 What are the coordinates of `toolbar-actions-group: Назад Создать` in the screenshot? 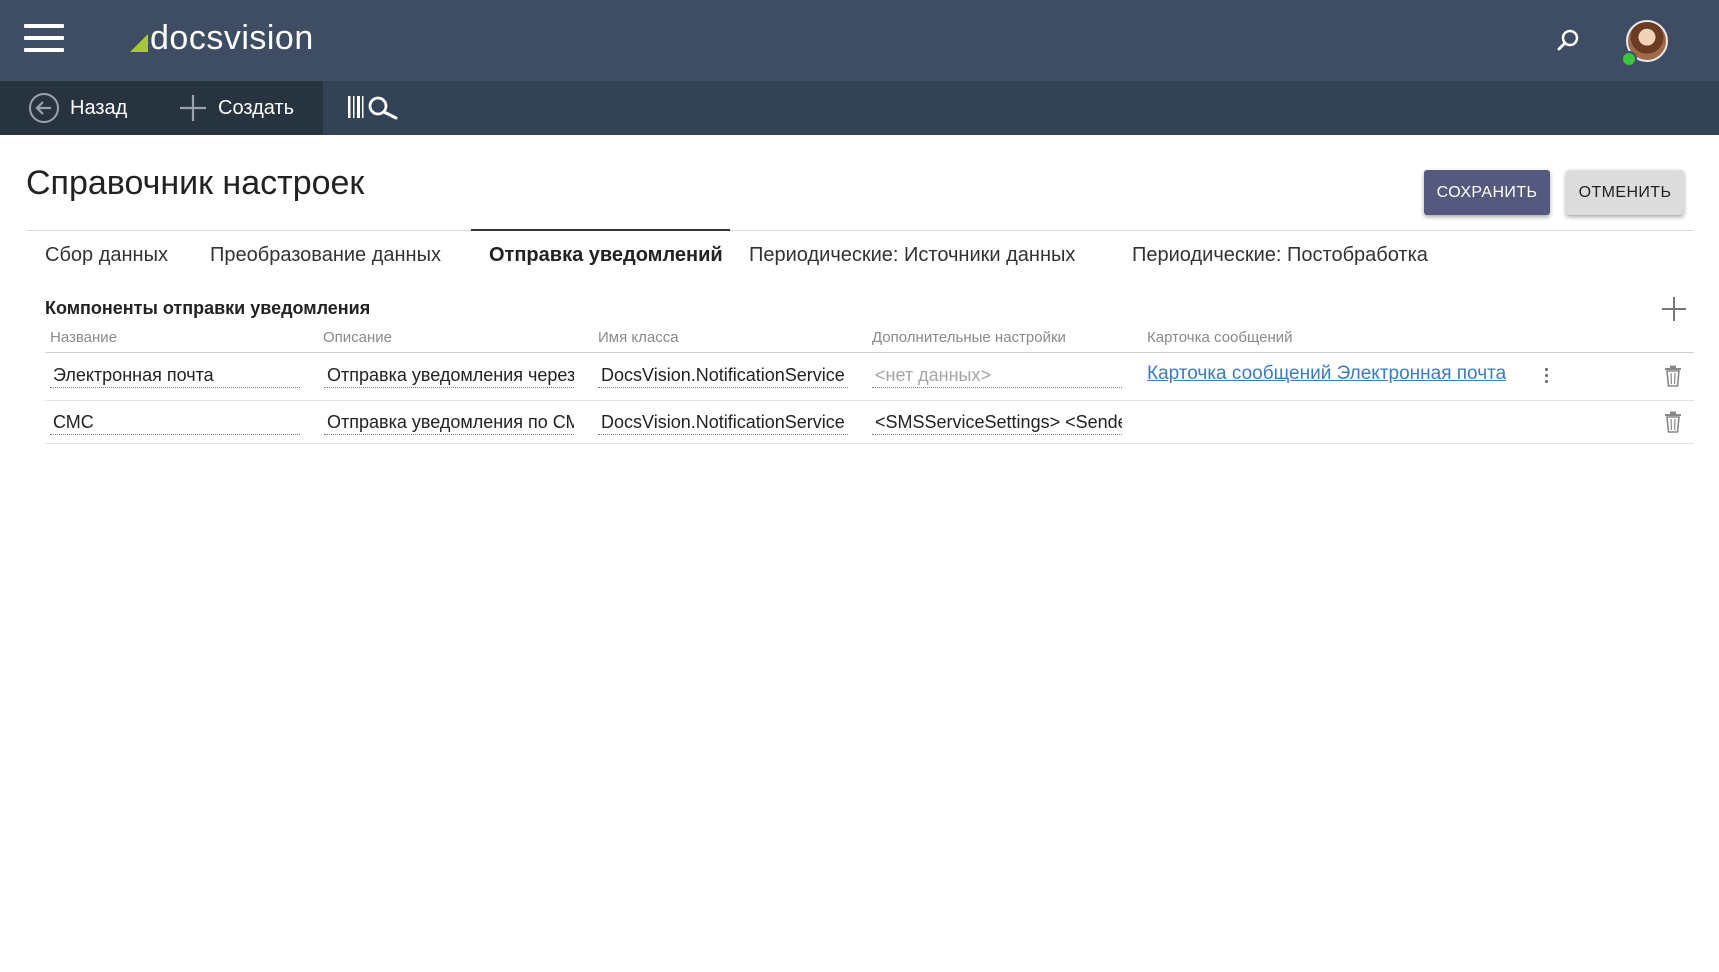 It's located at (161, 108).